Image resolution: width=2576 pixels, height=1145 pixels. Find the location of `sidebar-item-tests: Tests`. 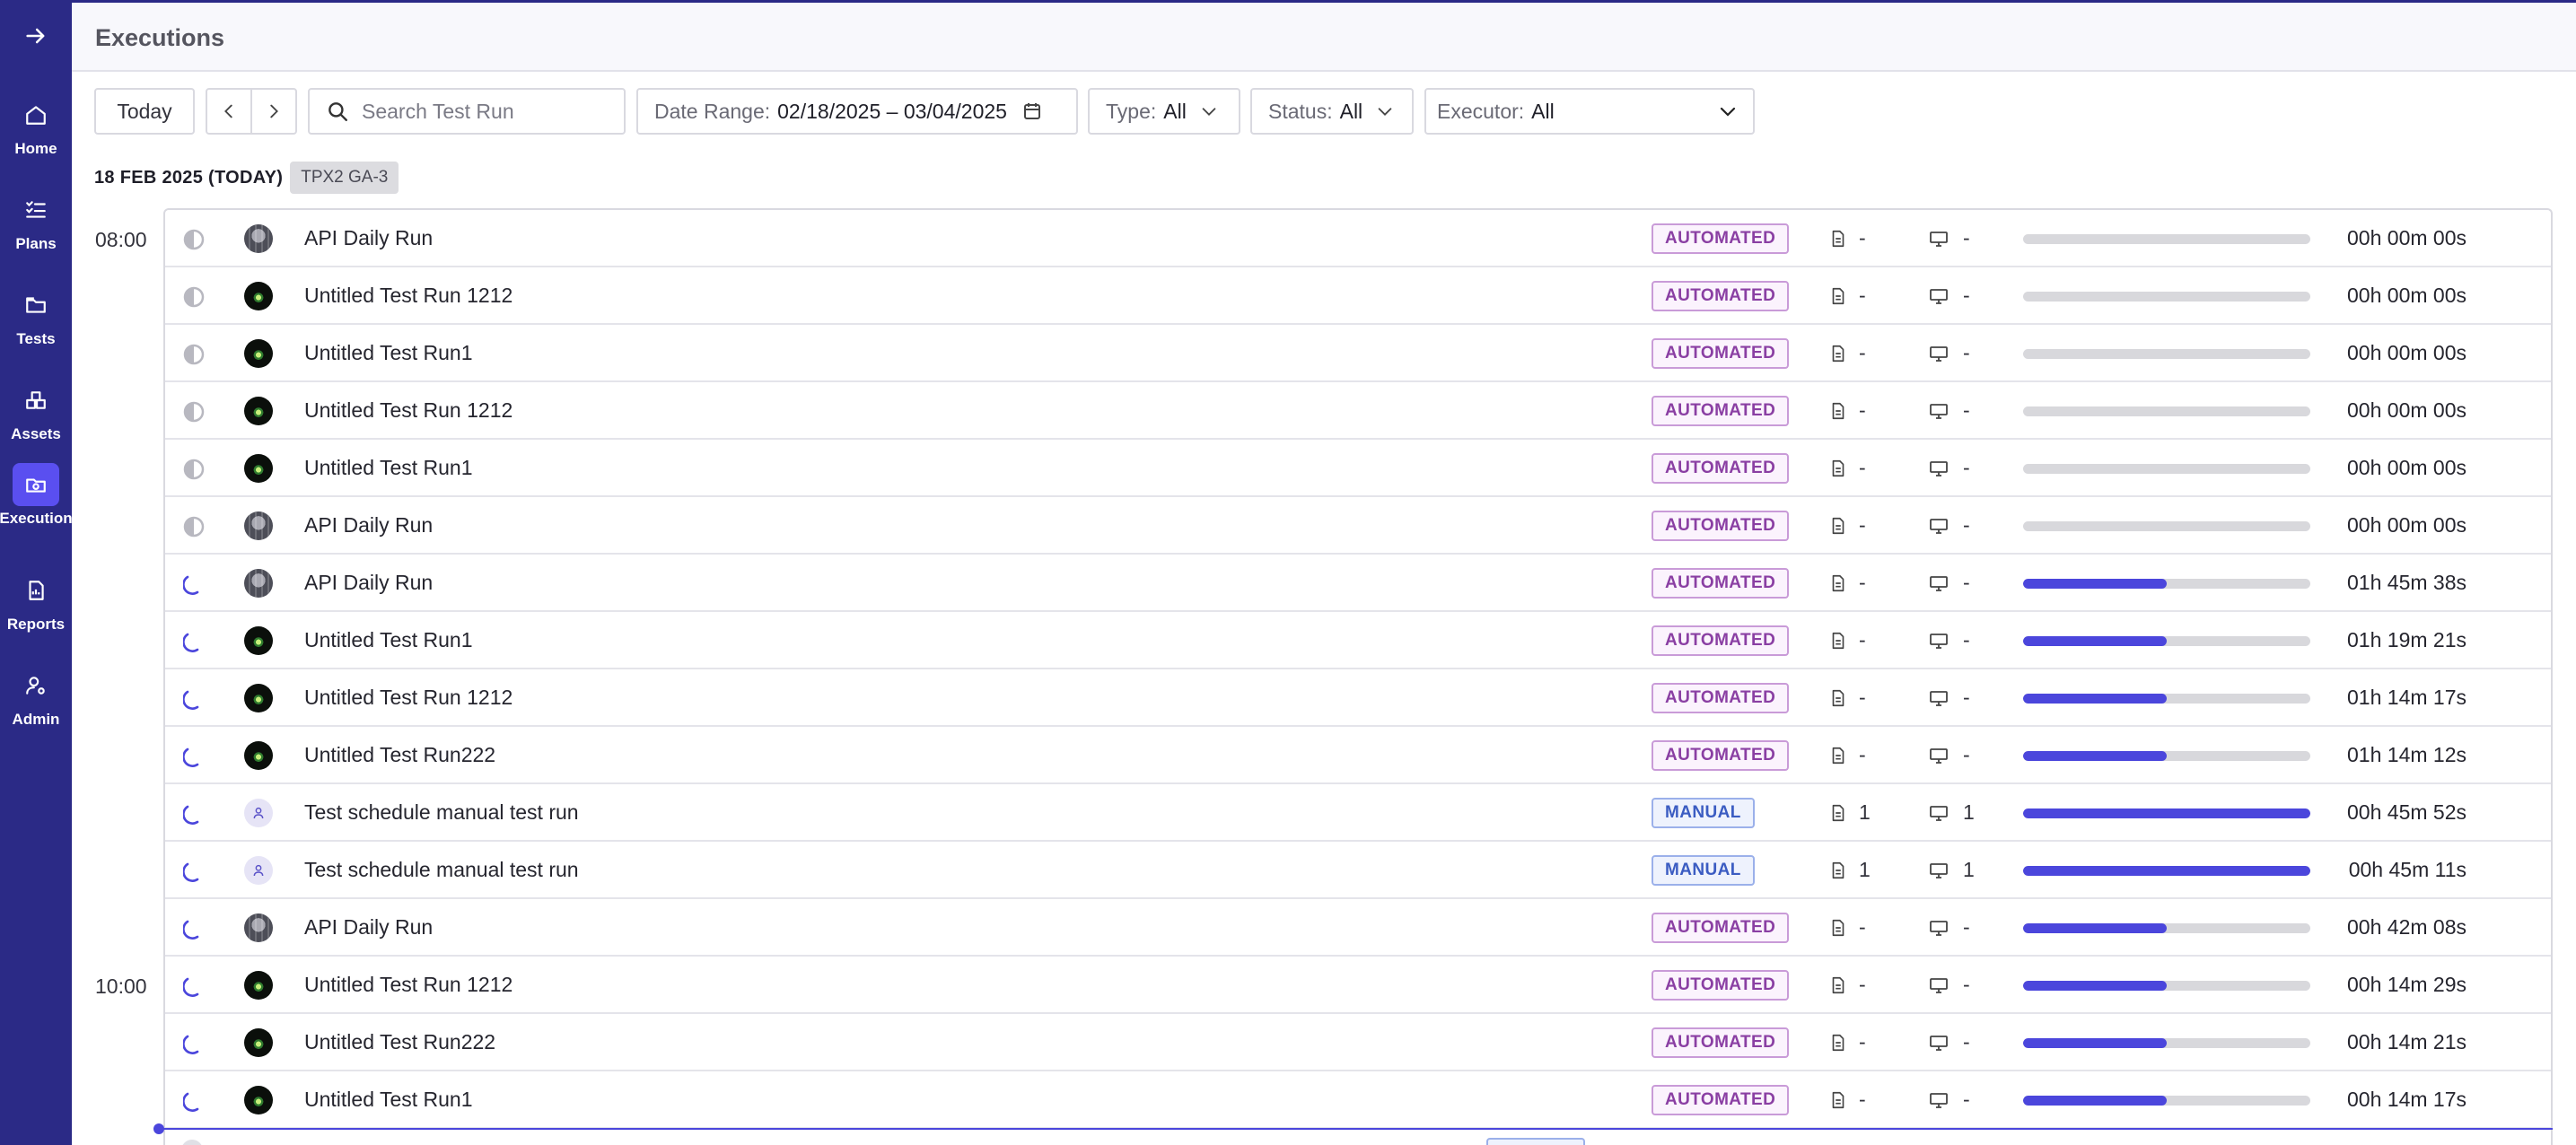

sidebar-item-tests: Tests is located at coordinates (36, 314).